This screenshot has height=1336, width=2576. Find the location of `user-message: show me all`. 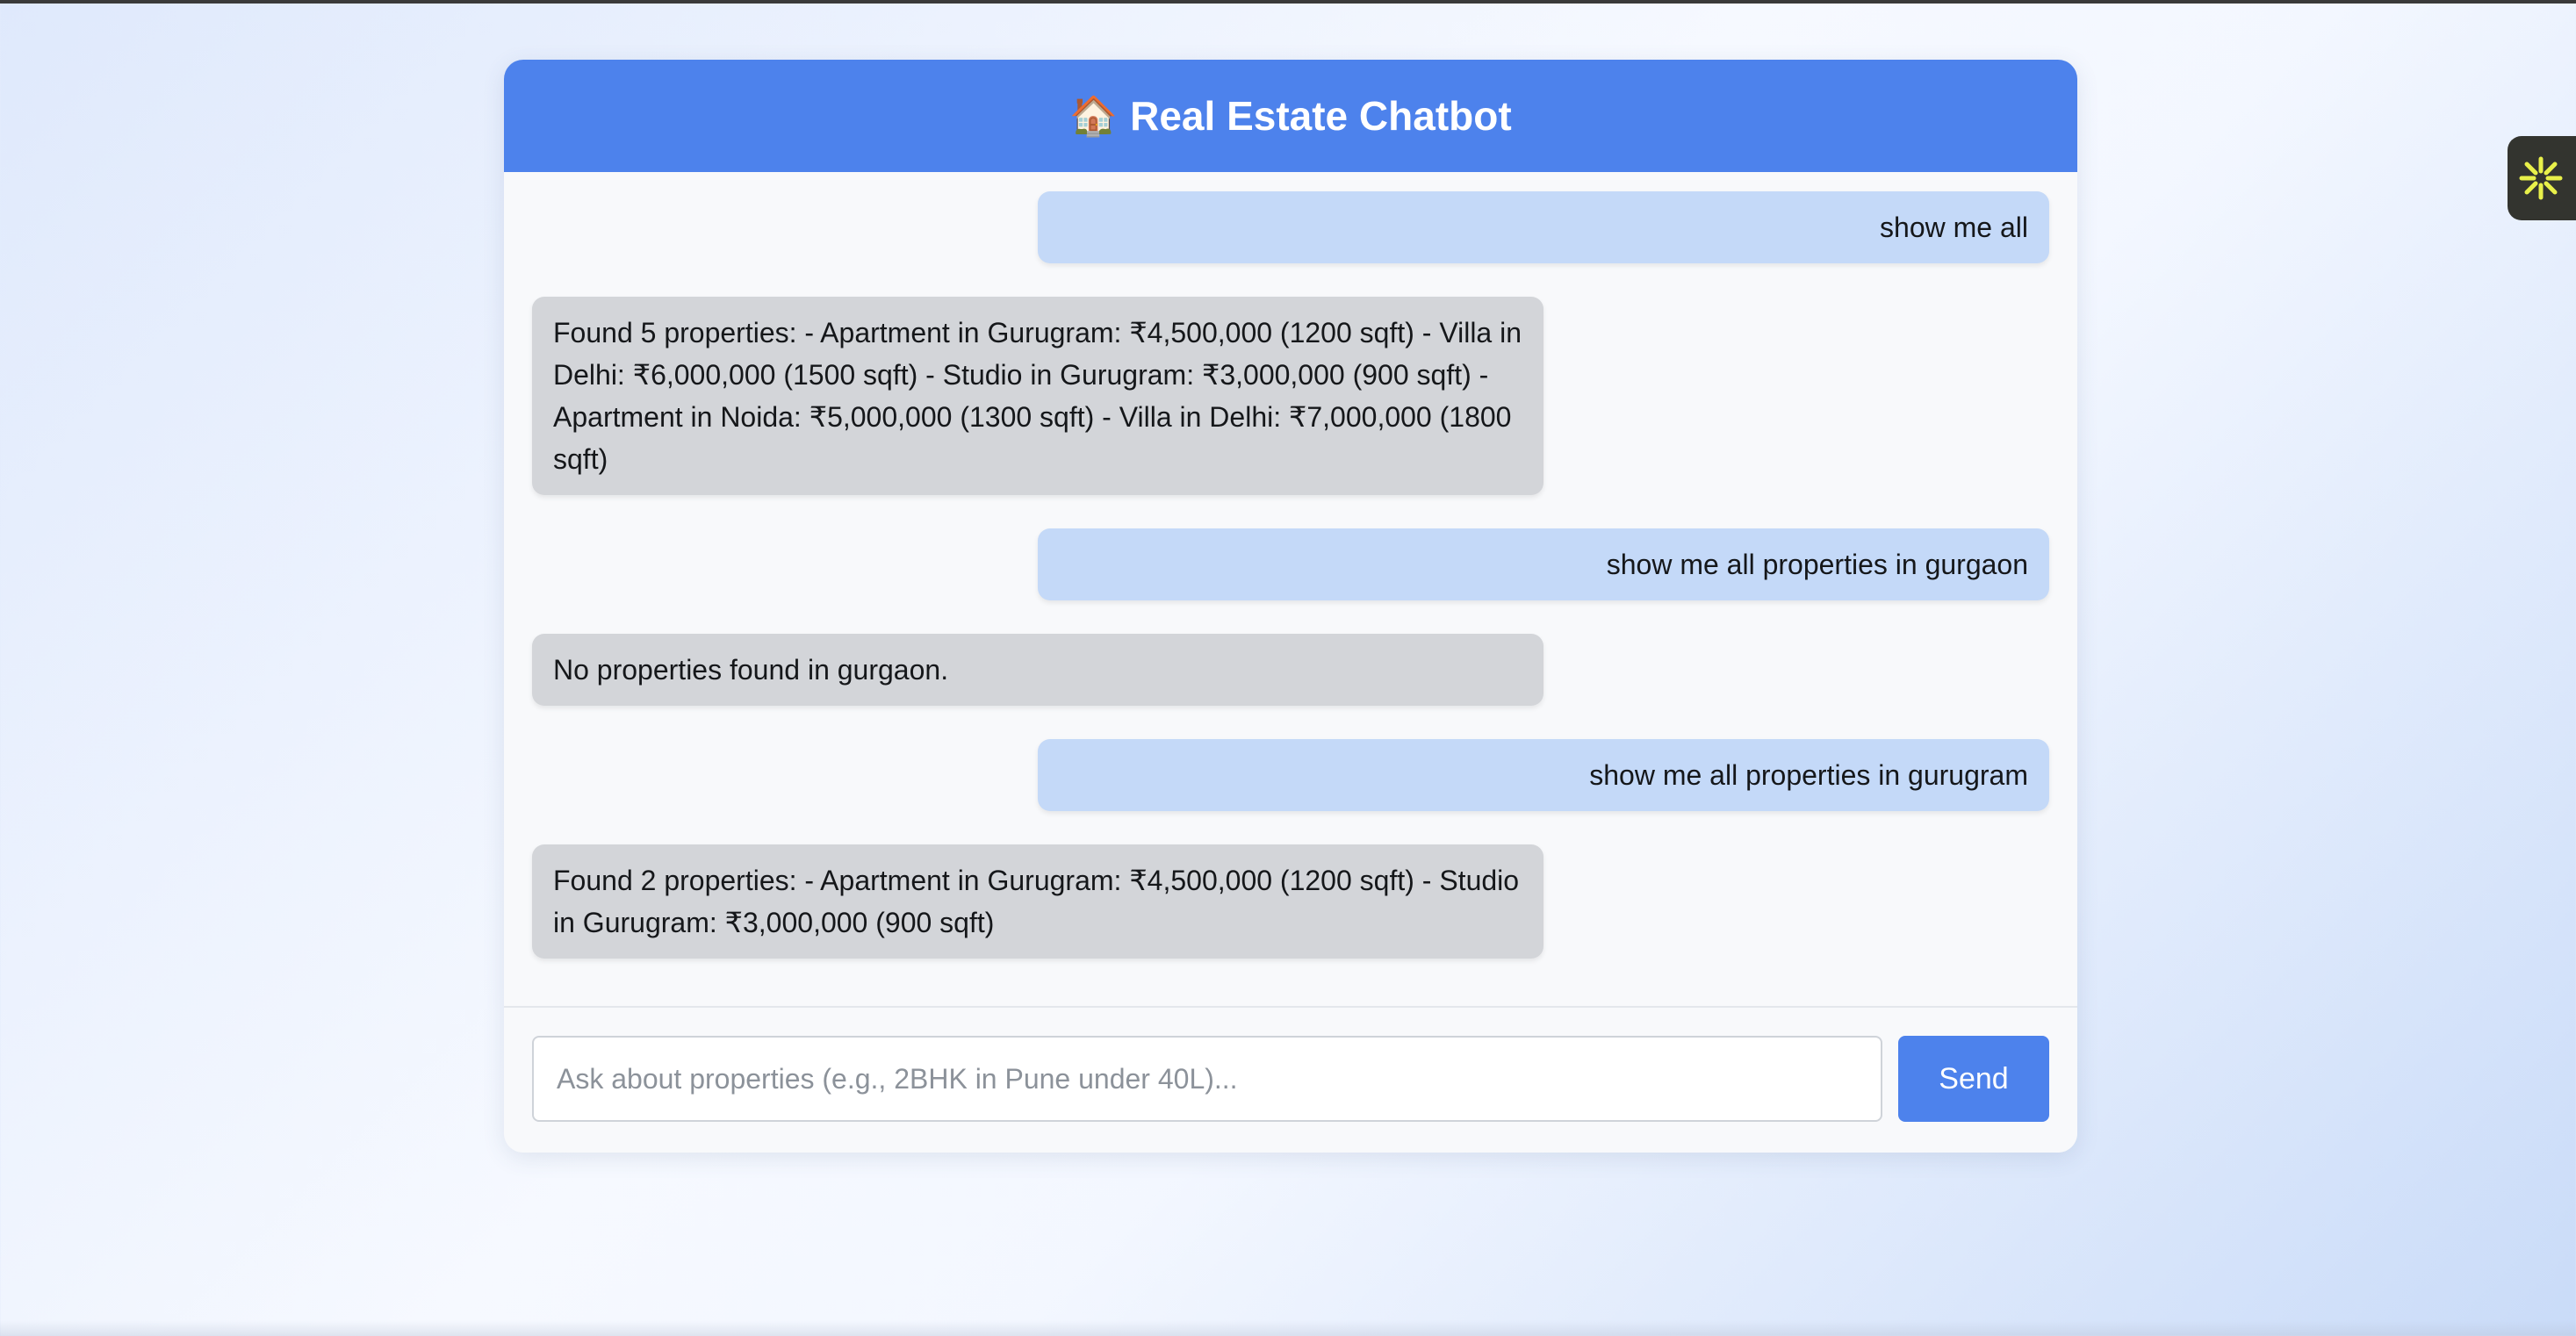

user-message: show me all is located at coordinates (1543, 227).